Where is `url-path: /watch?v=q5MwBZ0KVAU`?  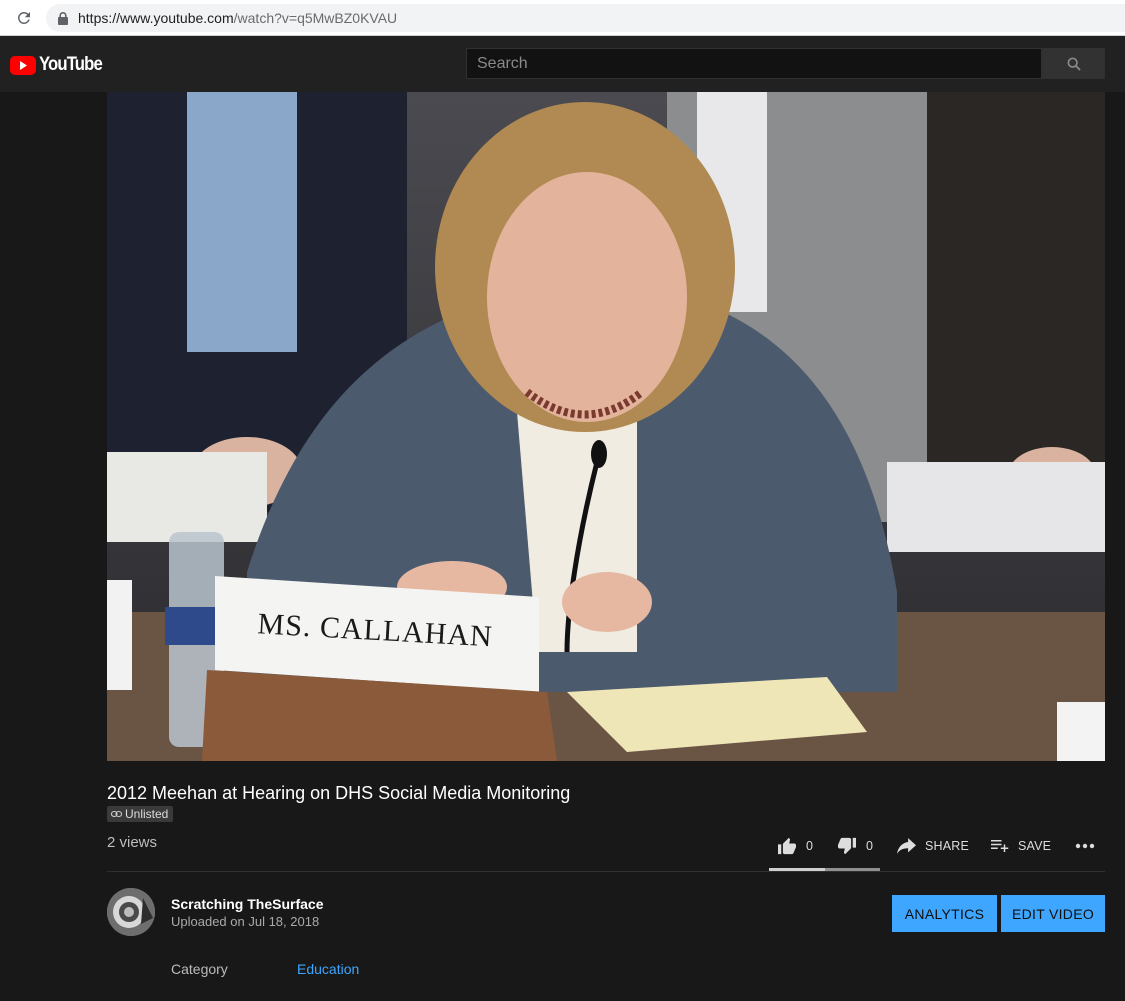
url-path: /watch?v=q5MwBZ0KVAU is located at coordinates (315, 18).